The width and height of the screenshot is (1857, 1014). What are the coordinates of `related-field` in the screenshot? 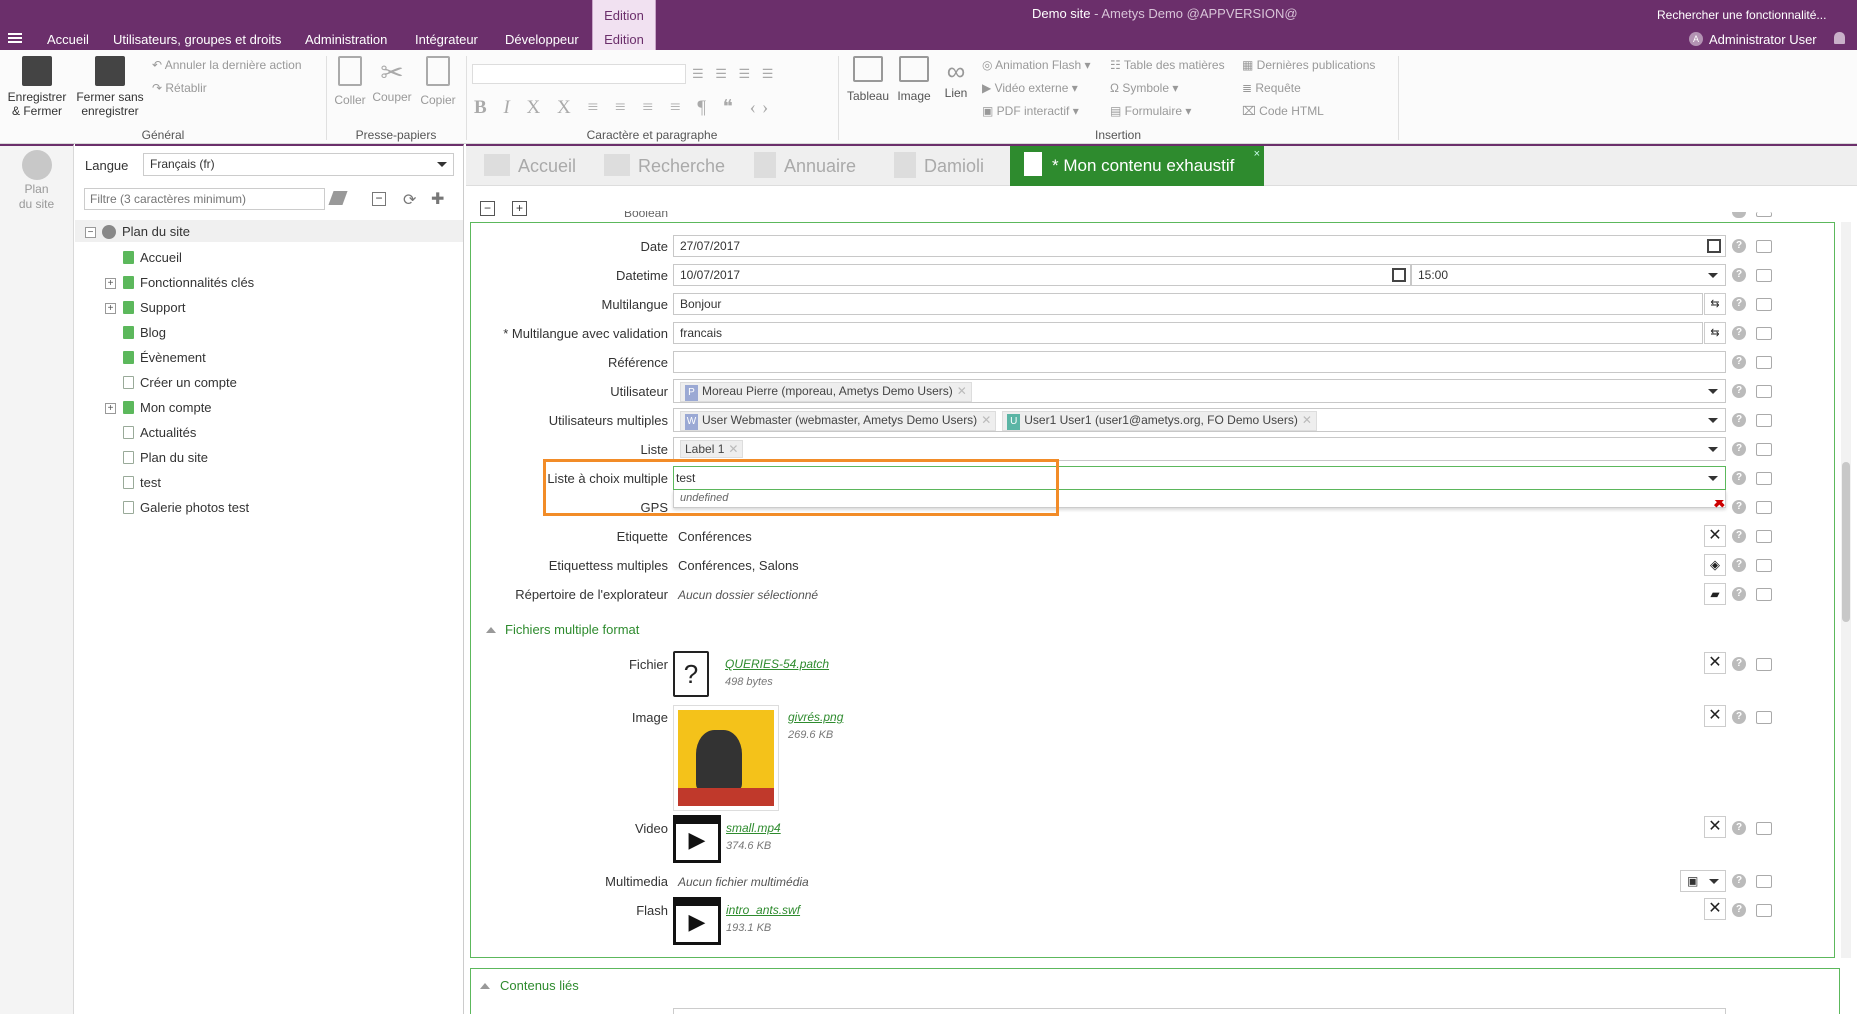 It's located at (1199, 1011).